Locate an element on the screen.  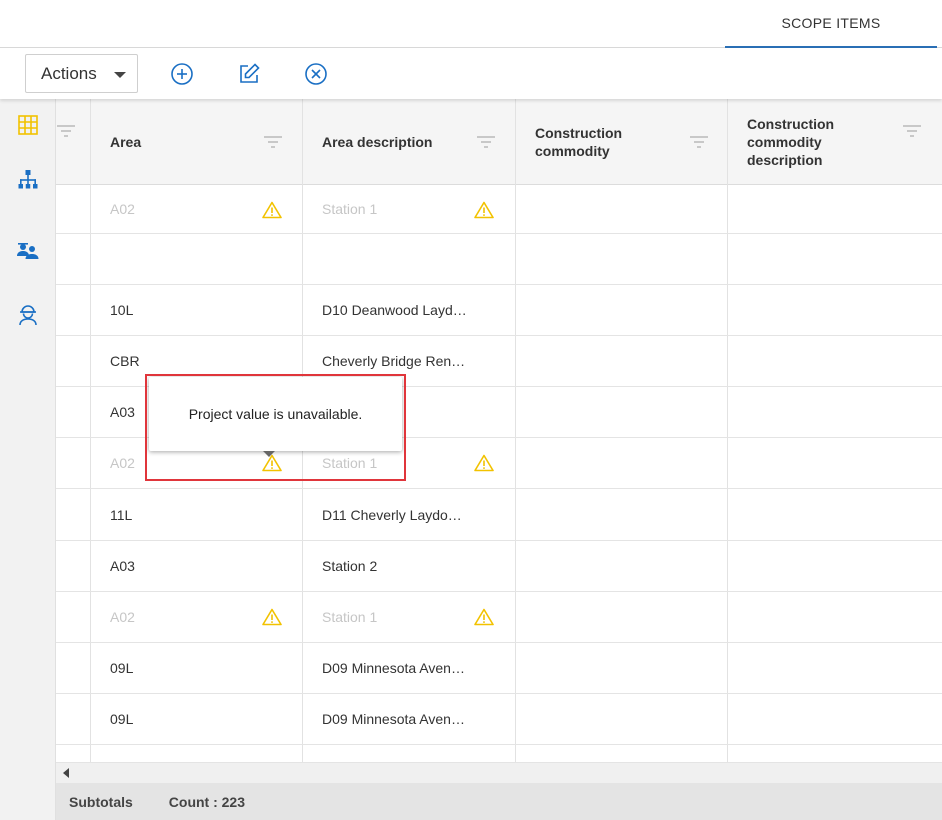
toolbar: Actions is located at coordinates (471, 73).